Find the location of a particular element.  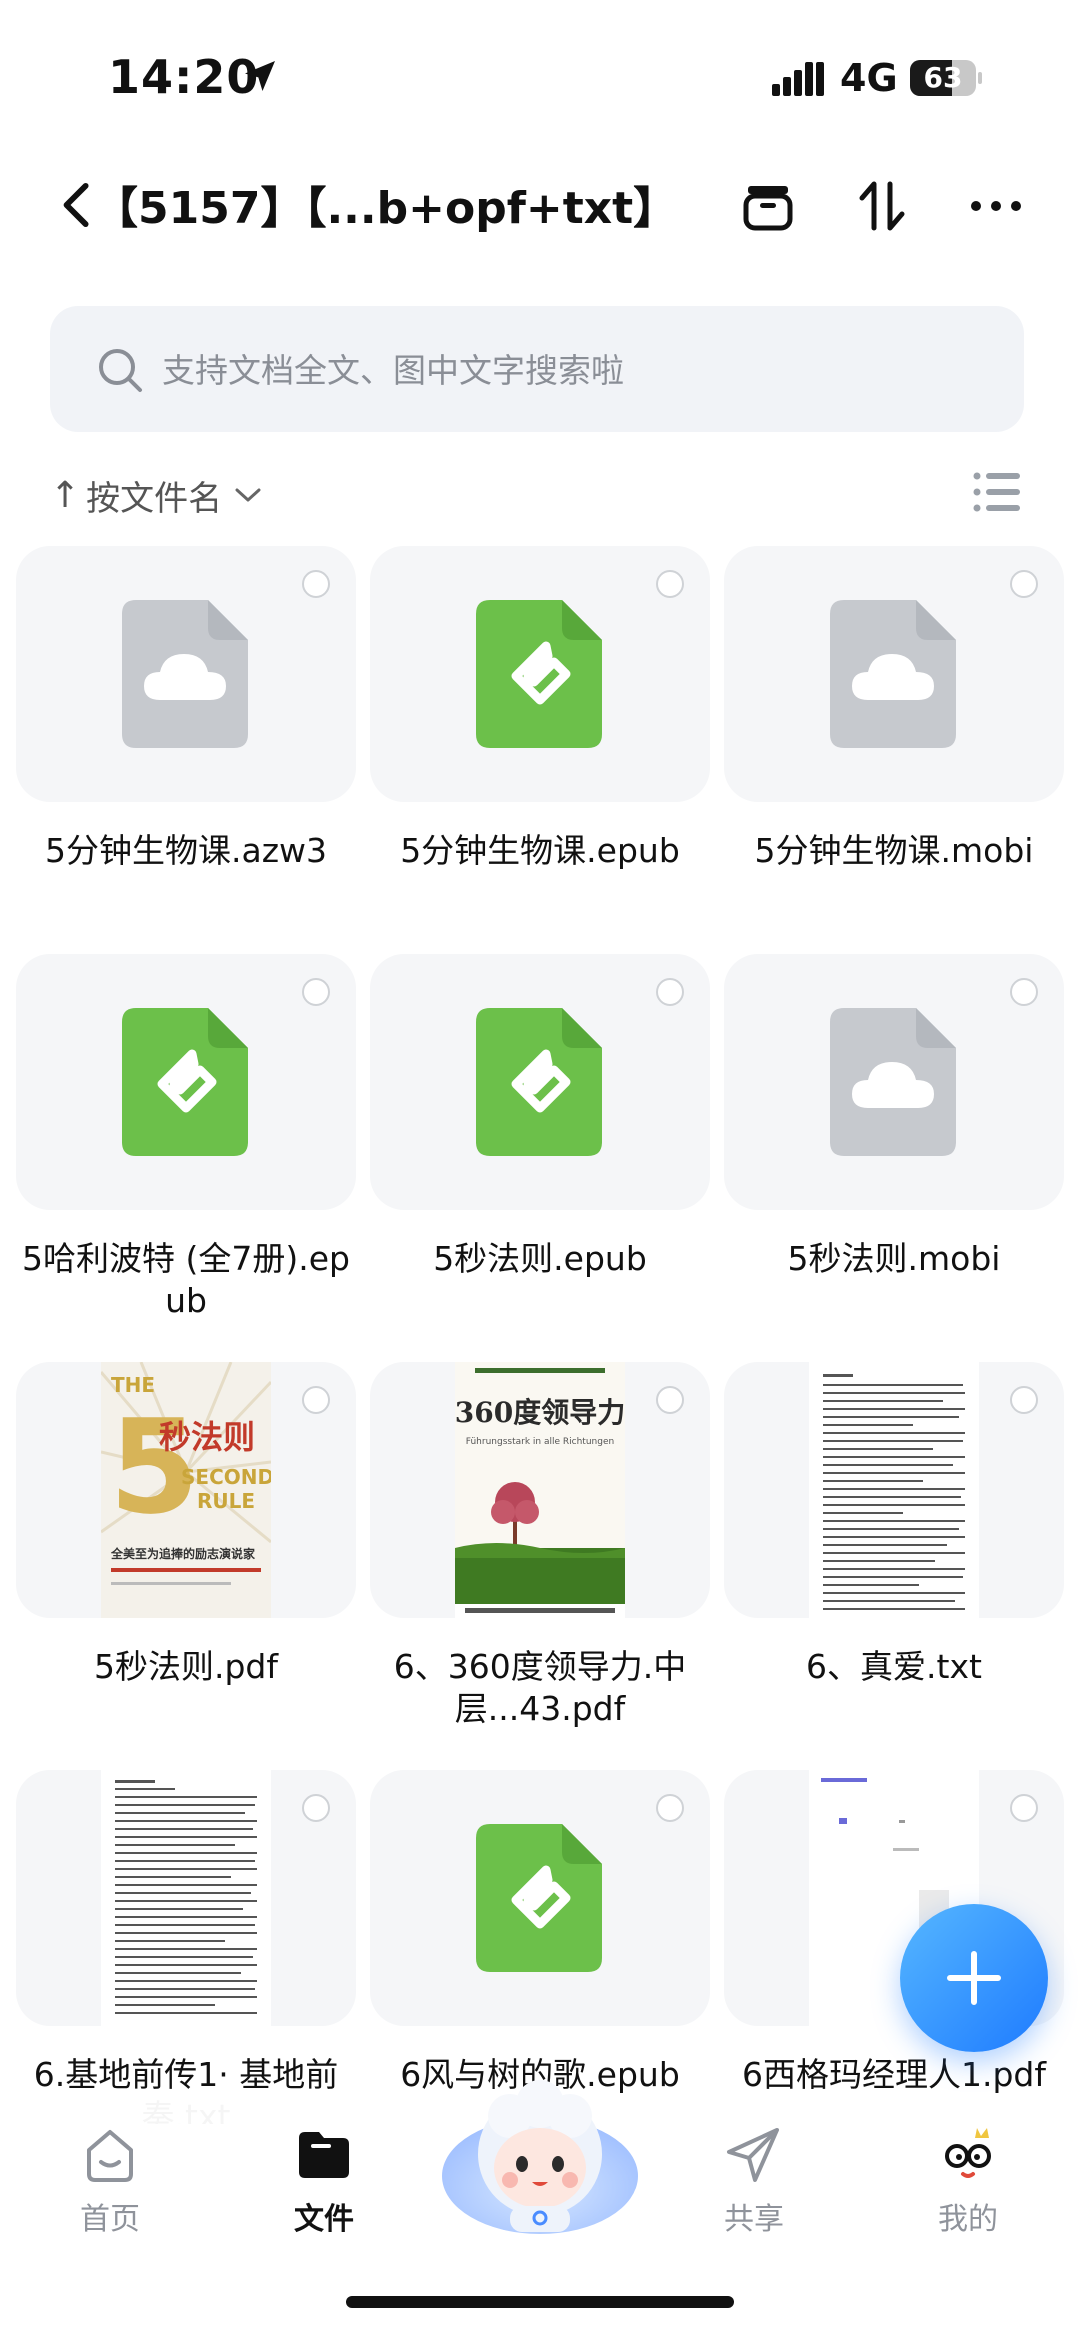

file-name: 5分钟生物课.azw3 is located at coordinates (185, 850).